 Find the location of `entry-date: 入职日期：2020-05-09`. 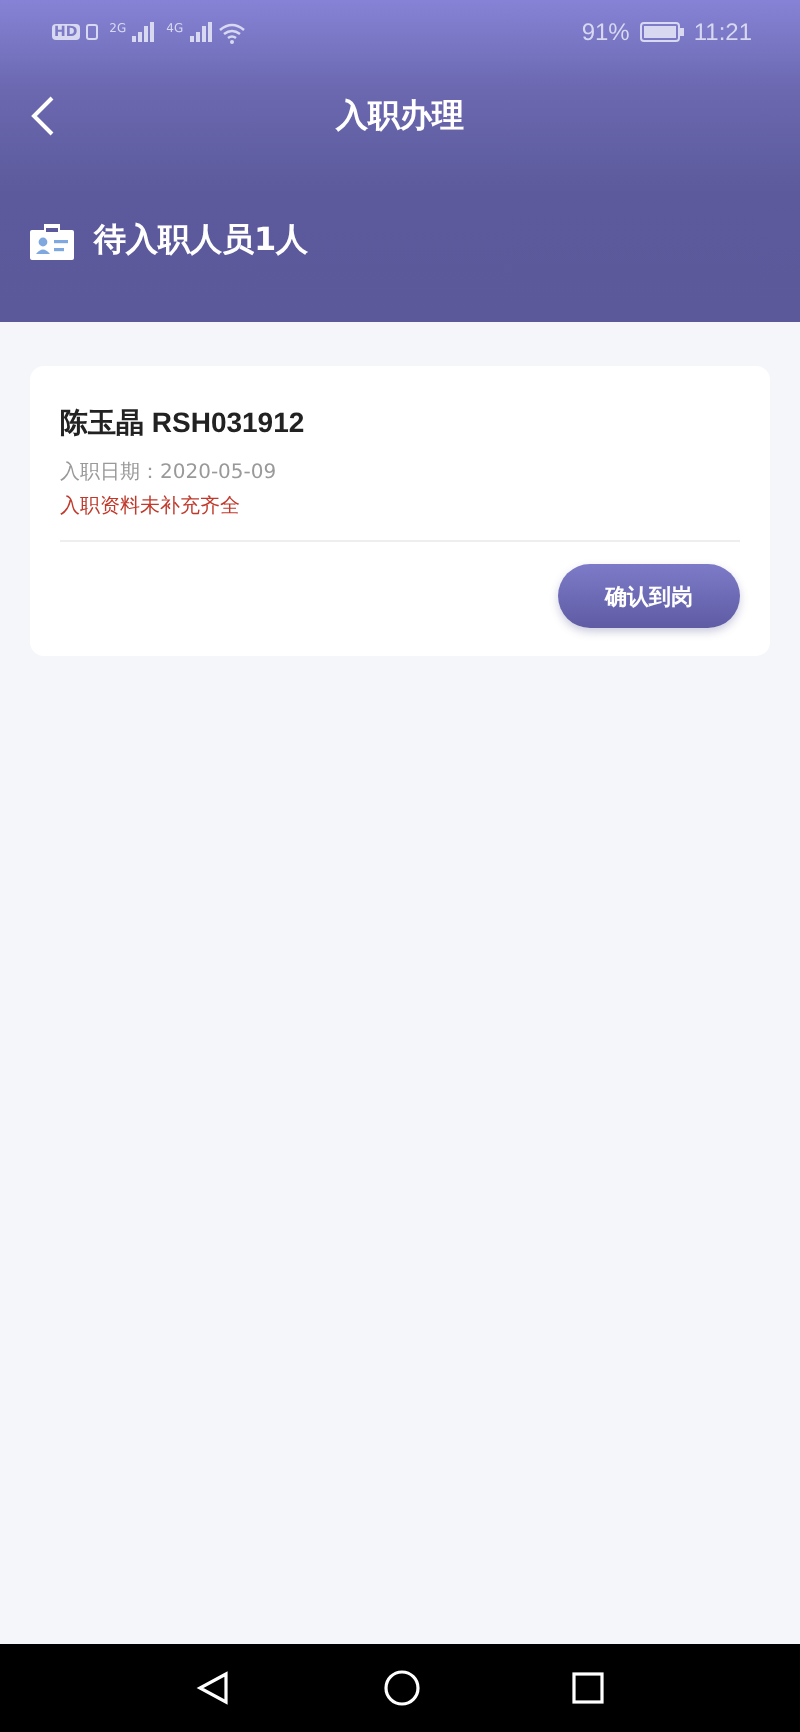

entry-date: 入职日期：2020-05-09 is located at coordinates (169, 472).